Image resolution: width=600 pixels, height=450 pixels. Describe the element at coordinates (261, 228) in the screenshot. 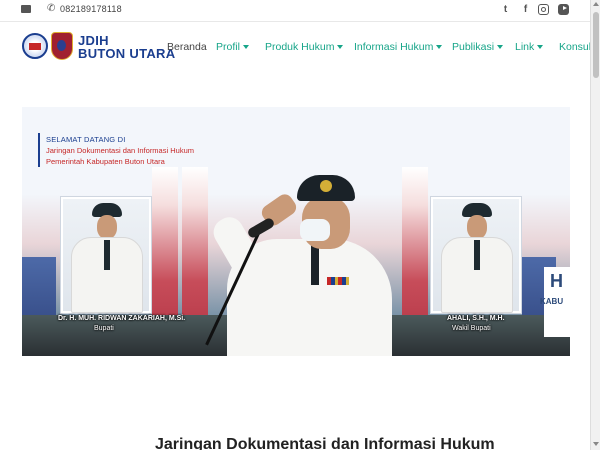

I see `microphone-icon` at that location.